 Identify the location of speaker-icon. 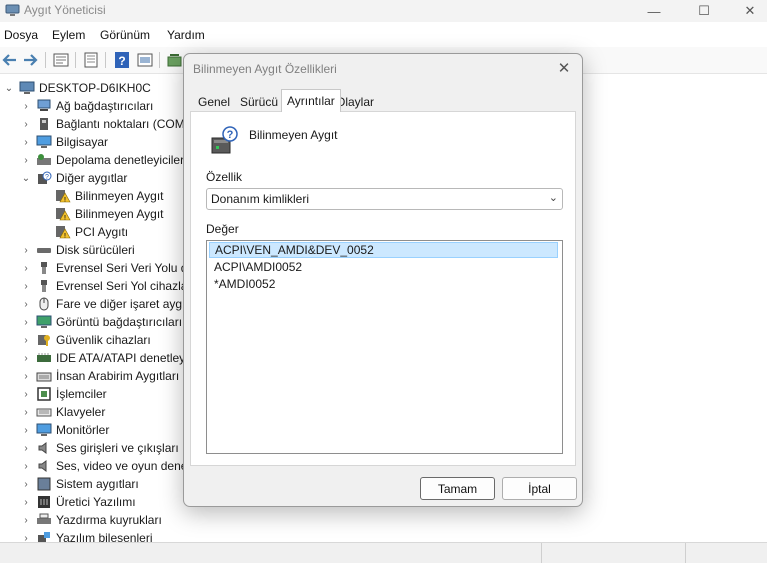
(42, 448).